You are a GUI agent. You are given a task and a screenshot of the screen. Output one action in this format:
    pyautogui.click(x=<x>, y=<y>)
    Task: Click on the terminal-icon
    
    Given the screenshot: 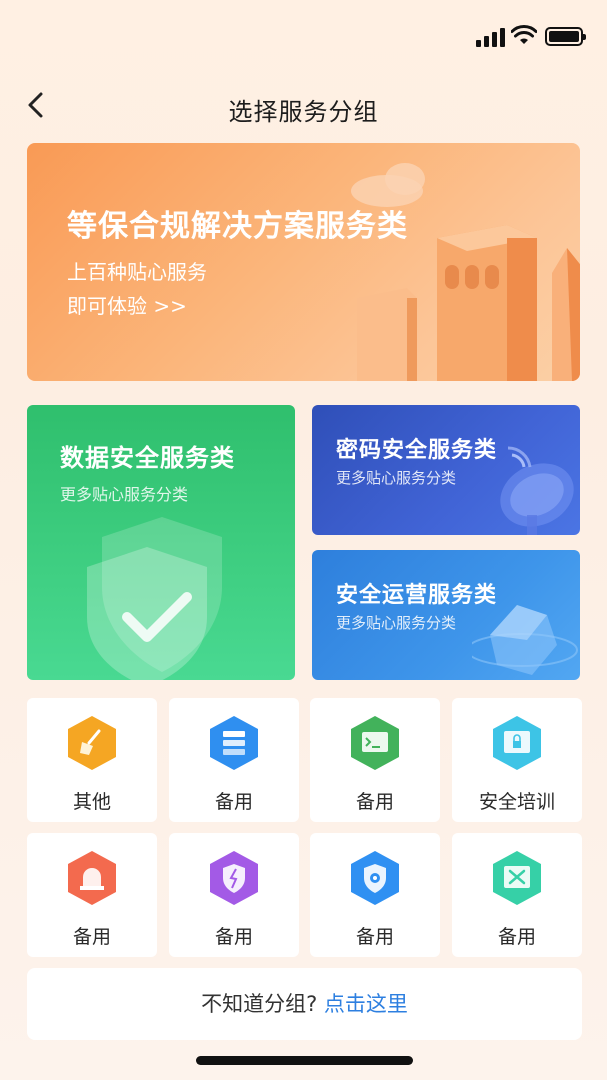 What is the action you would take?
    pyautogui.click(x=375, y=743)
    